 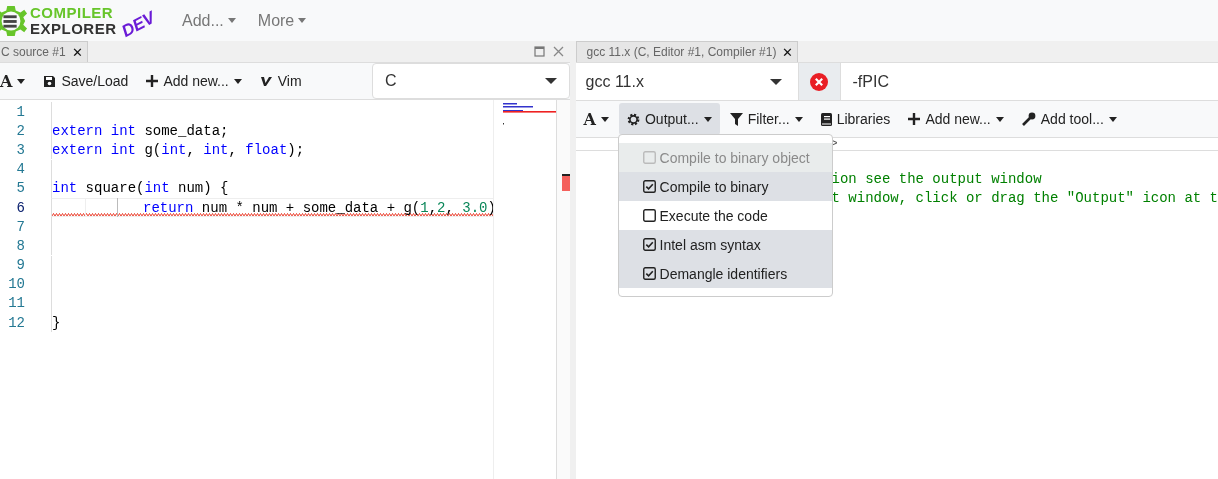 What do you see at coordinates (73, 28) in the screenshot?
I see `logo-text: EXPLORER` at bounding box center [73, 28].